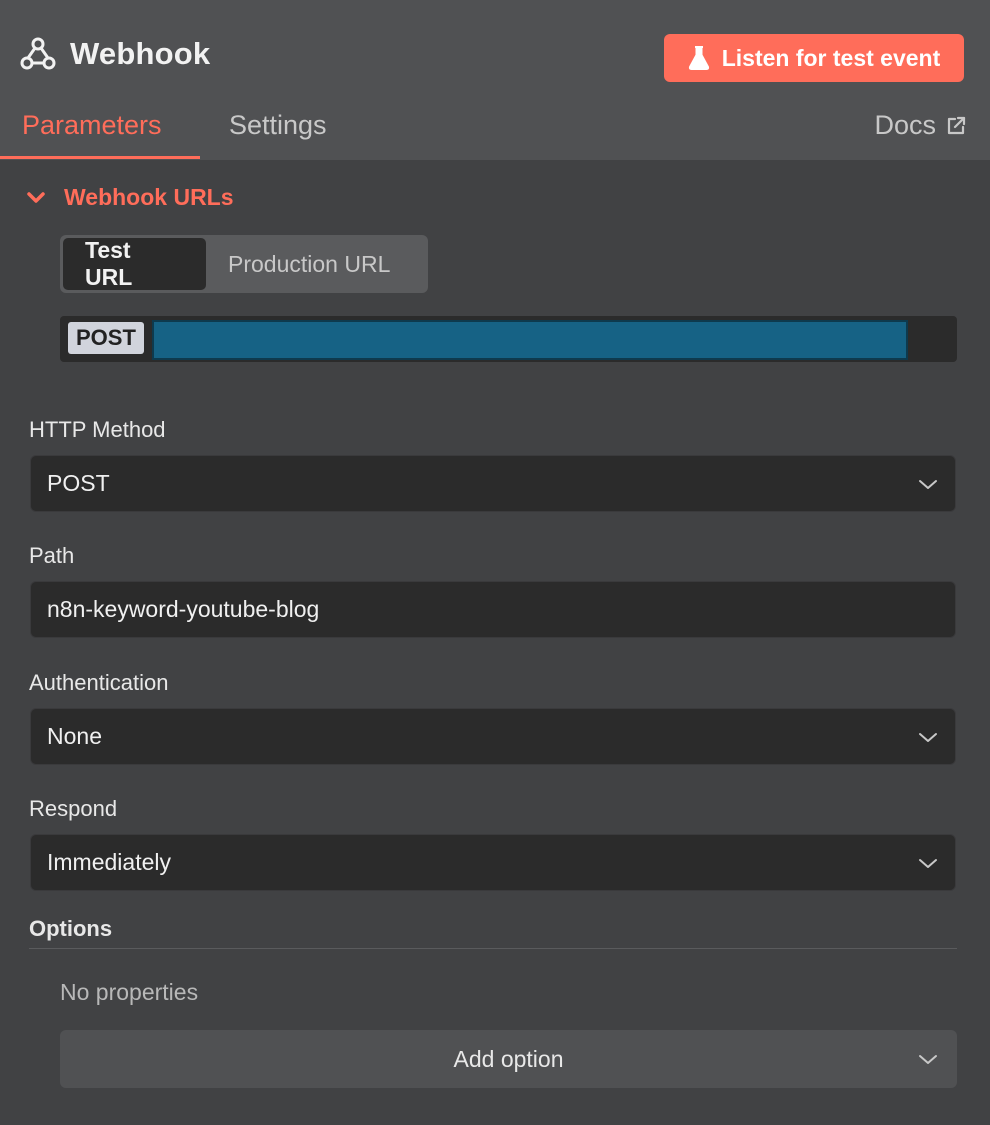 Image resolution: width=990 pixels, height=1125 pixels. I want to click on no-properties-text: No properties, so click(129, 992).